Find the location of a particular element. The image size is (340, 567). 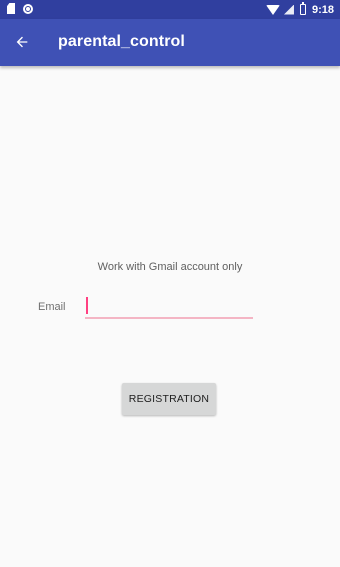

text-cursor is located at coordinates (87, 305).